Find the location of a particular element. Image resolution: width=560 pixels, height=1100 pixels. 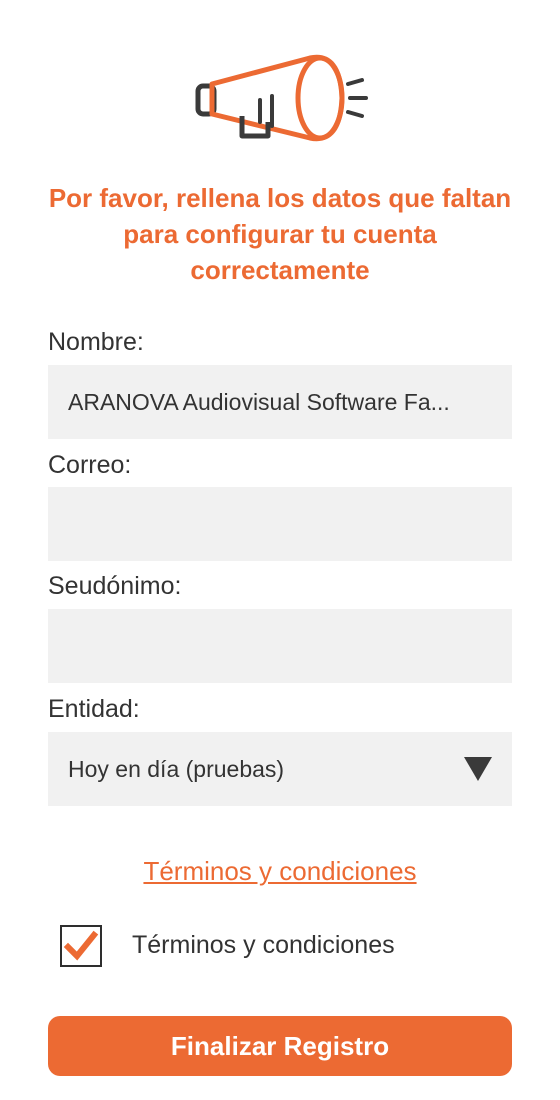

terms-checkbox-label: Términos y condiciones is located at coordinates (263, 945).